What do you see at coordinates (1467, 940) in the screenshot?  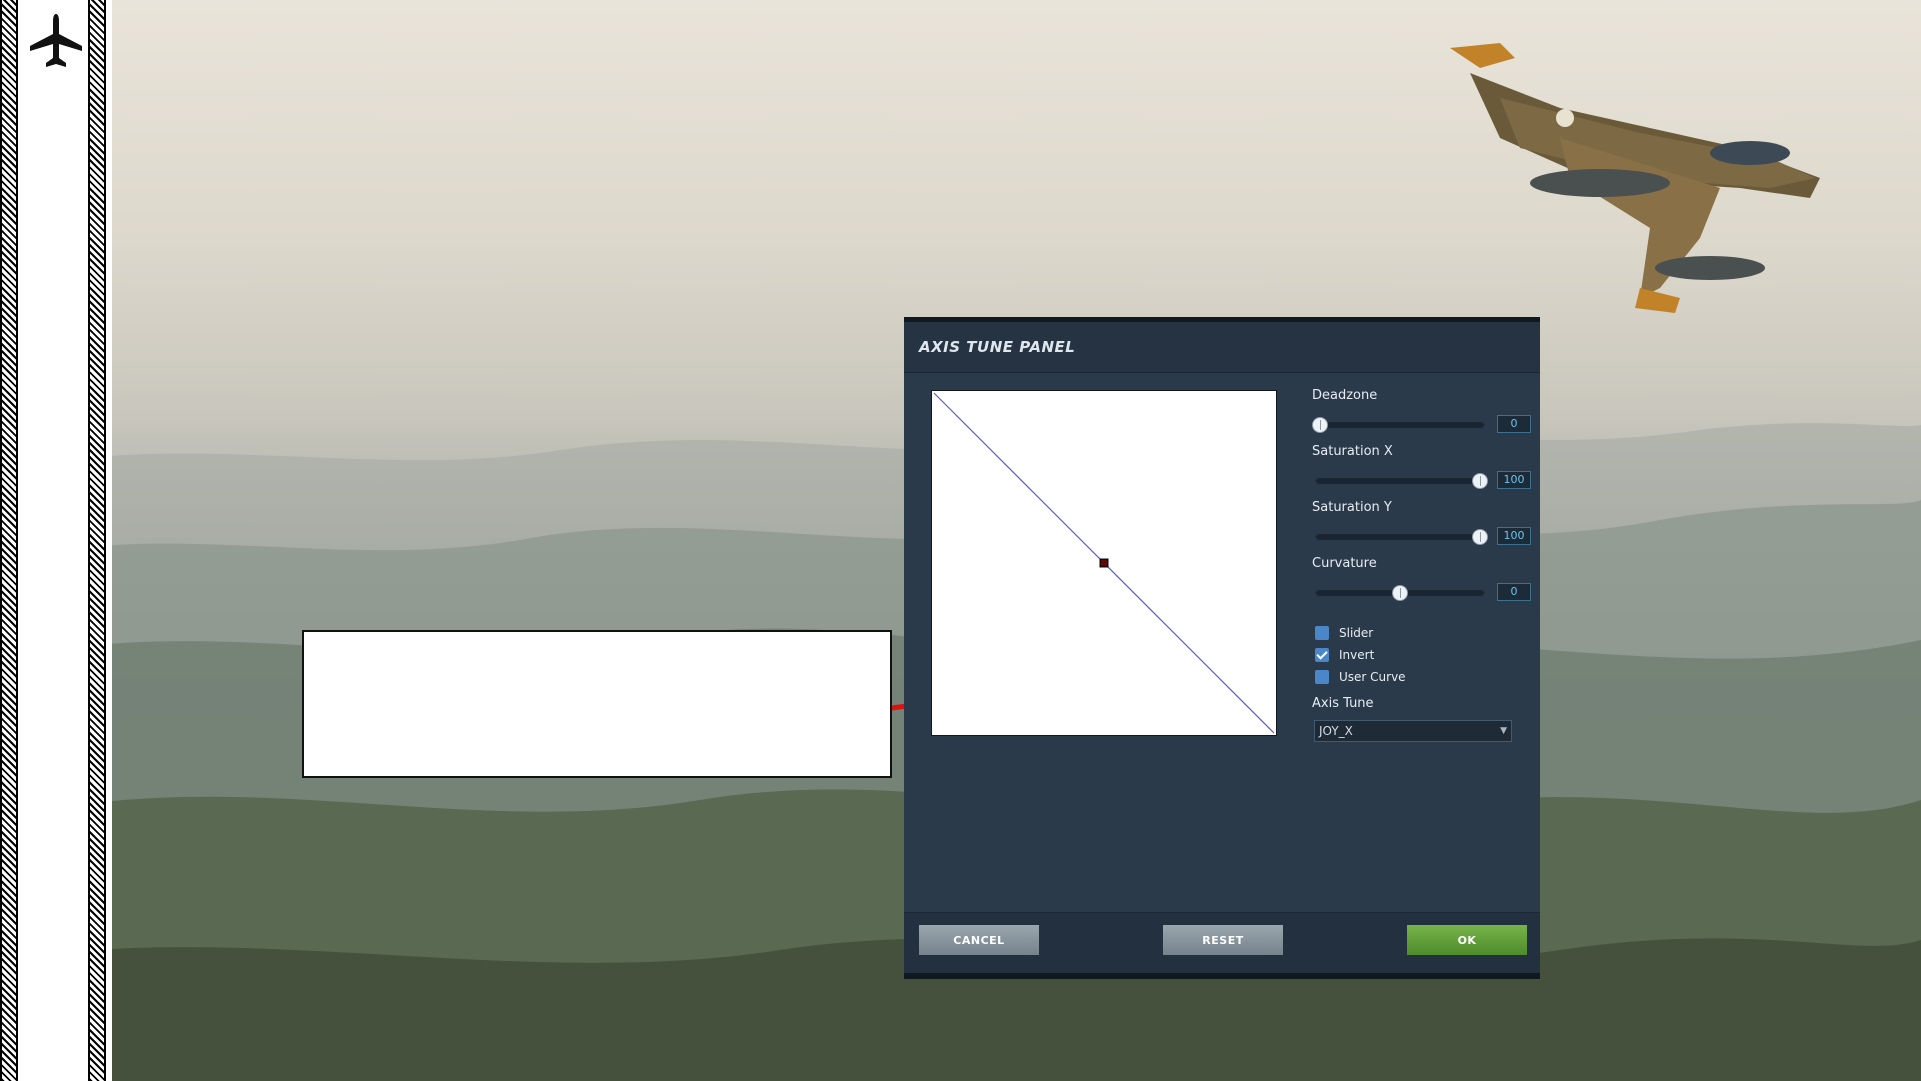 I see `ok-button: OK` at bounding box center [1467, 940].